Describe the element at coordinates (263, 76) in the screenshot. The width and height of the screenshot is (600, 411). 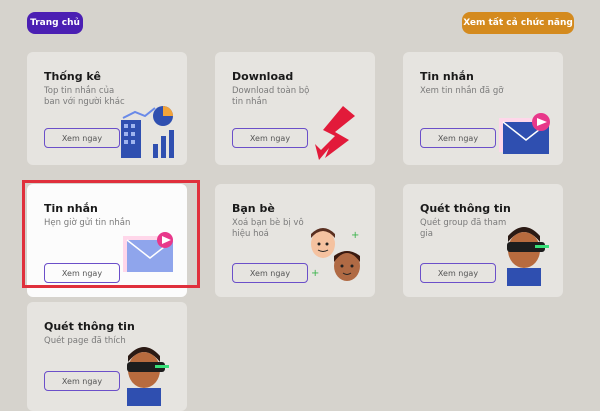
I see `card-title: Download` at that location.